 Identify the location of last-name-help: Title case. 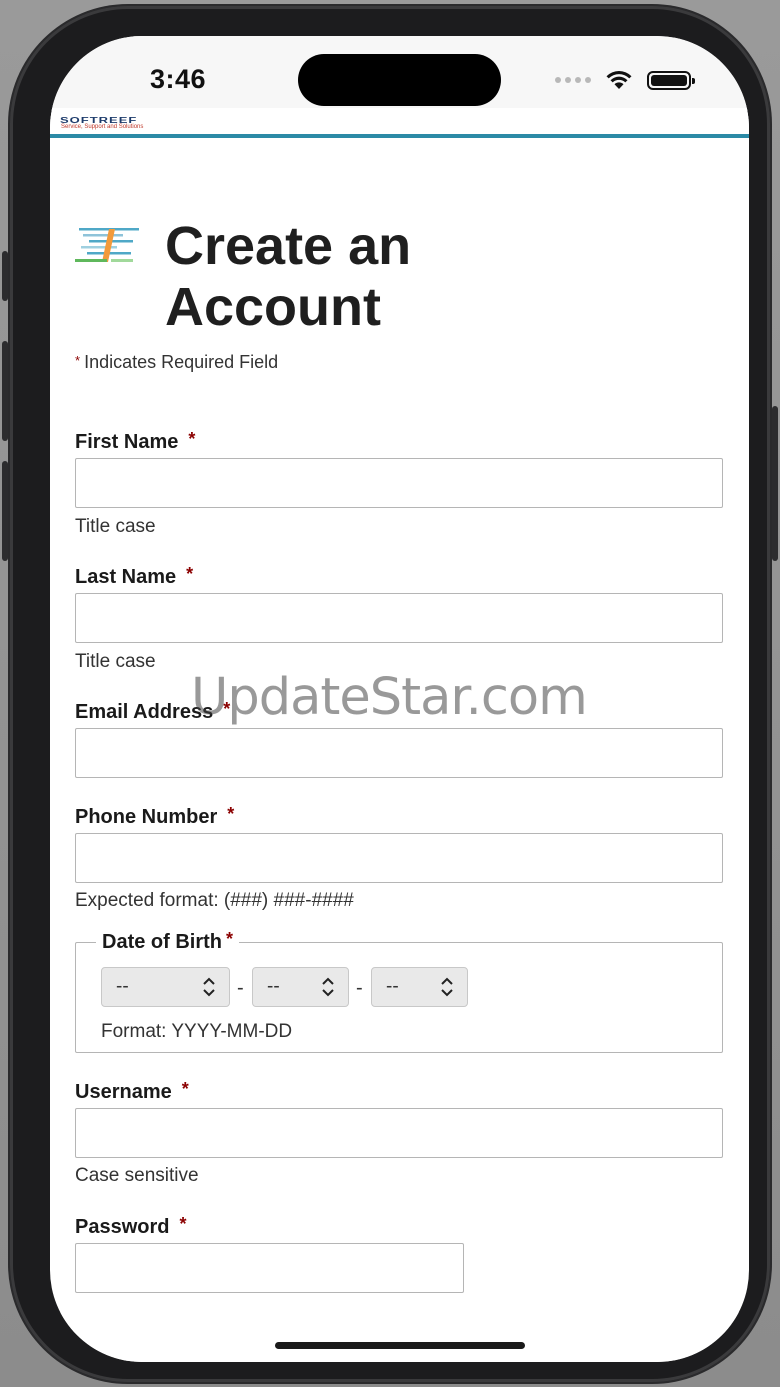
(115, 661).